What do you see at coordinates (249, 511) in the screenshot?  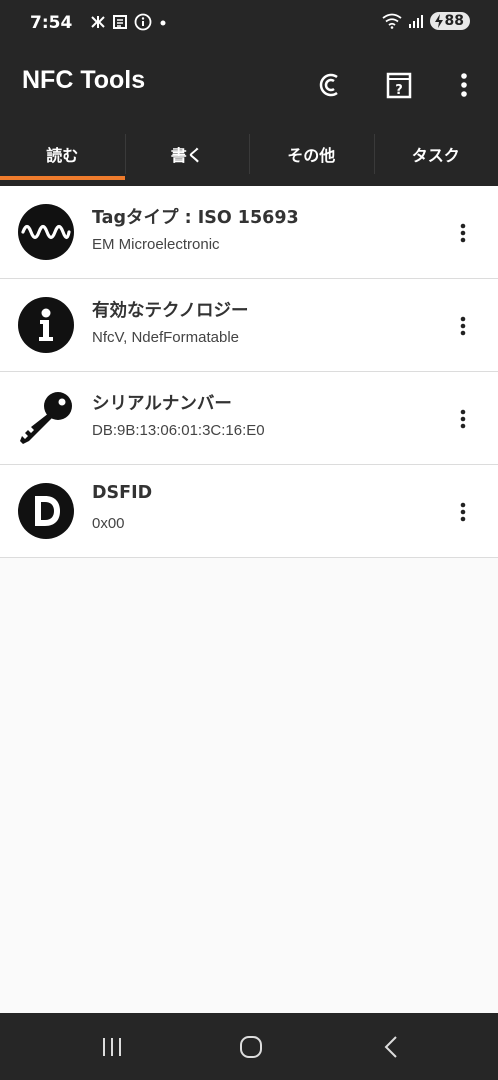 I see `list-item-dsfid: DSFID 0x00` at bounding box center [249, 511].